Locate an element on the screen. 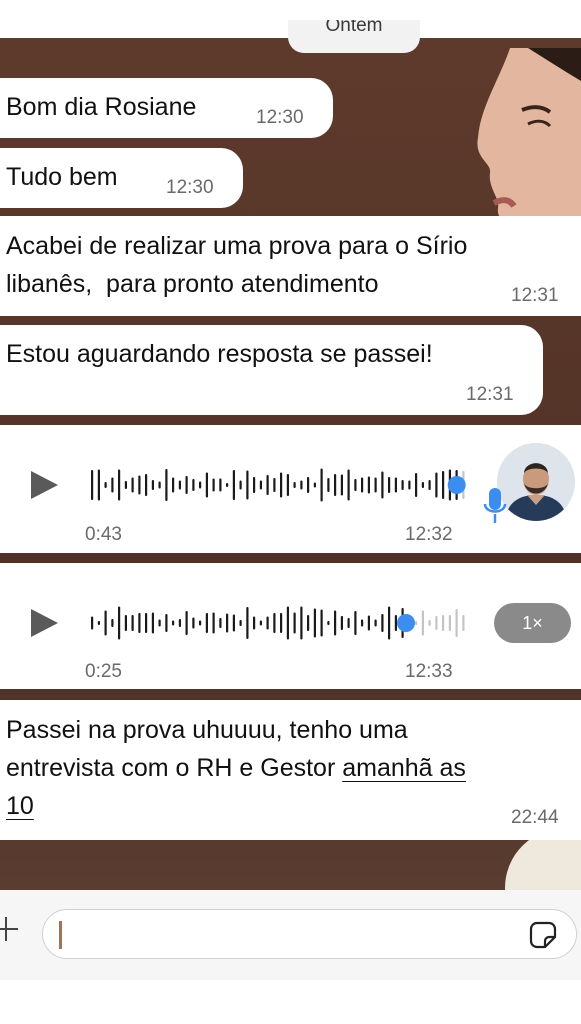 This screenshot has height=1024, width=581. audio-message: 1× 0:25 12:33 is located at coordinates (290, 626).